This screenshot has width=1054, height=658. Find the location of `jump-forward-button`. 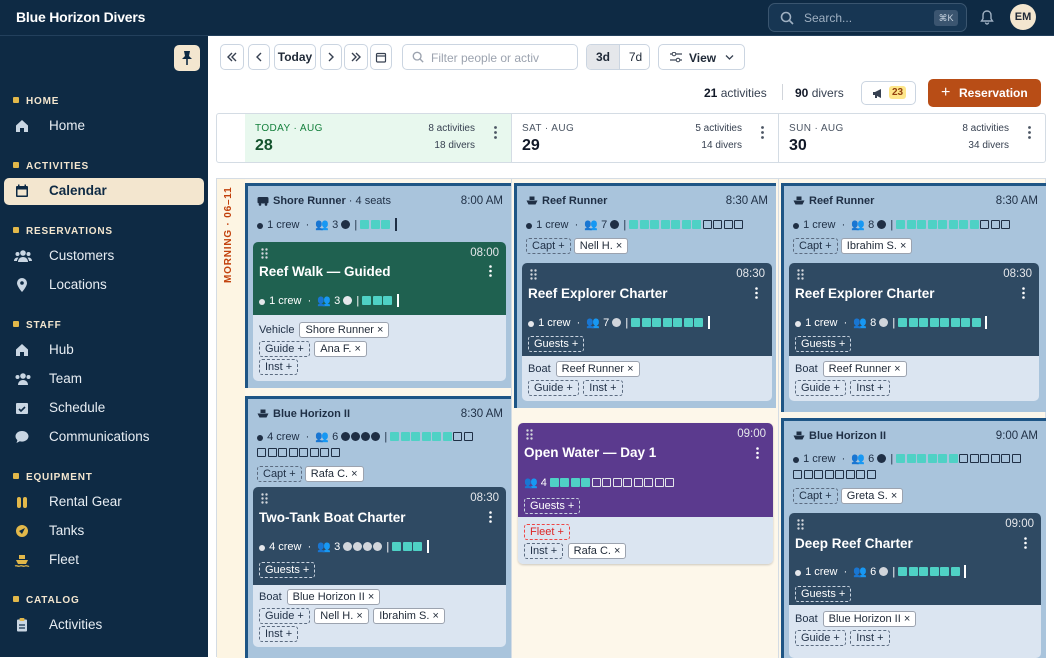

jump-forward-button is located at coordinates (356, 57).